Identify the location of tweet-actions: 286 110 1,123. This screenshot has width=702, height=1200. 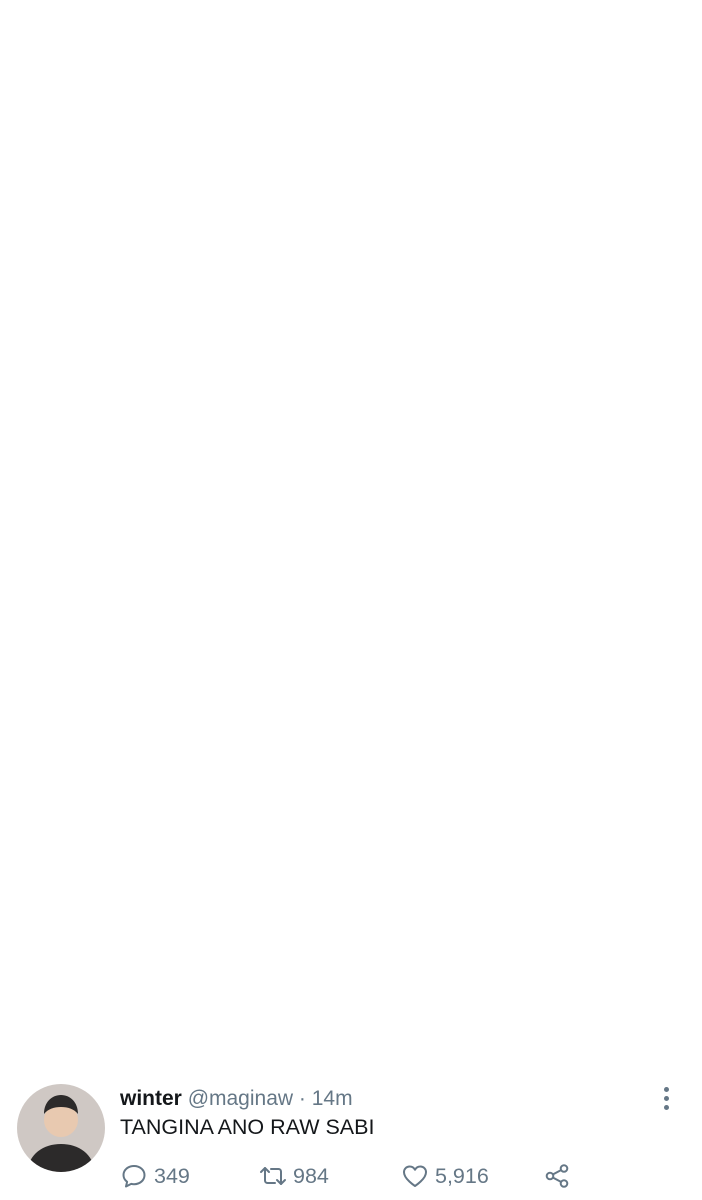
(350, 586).